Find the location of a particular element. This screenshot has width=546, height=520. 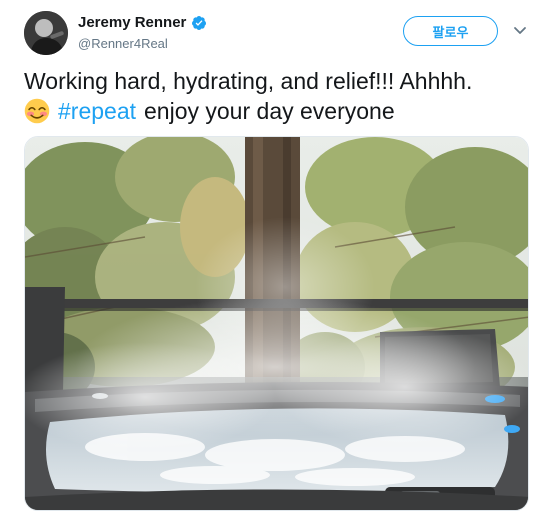

tweet-line-2-text: enjoy your day everyone is located at coordinates (269, 111).